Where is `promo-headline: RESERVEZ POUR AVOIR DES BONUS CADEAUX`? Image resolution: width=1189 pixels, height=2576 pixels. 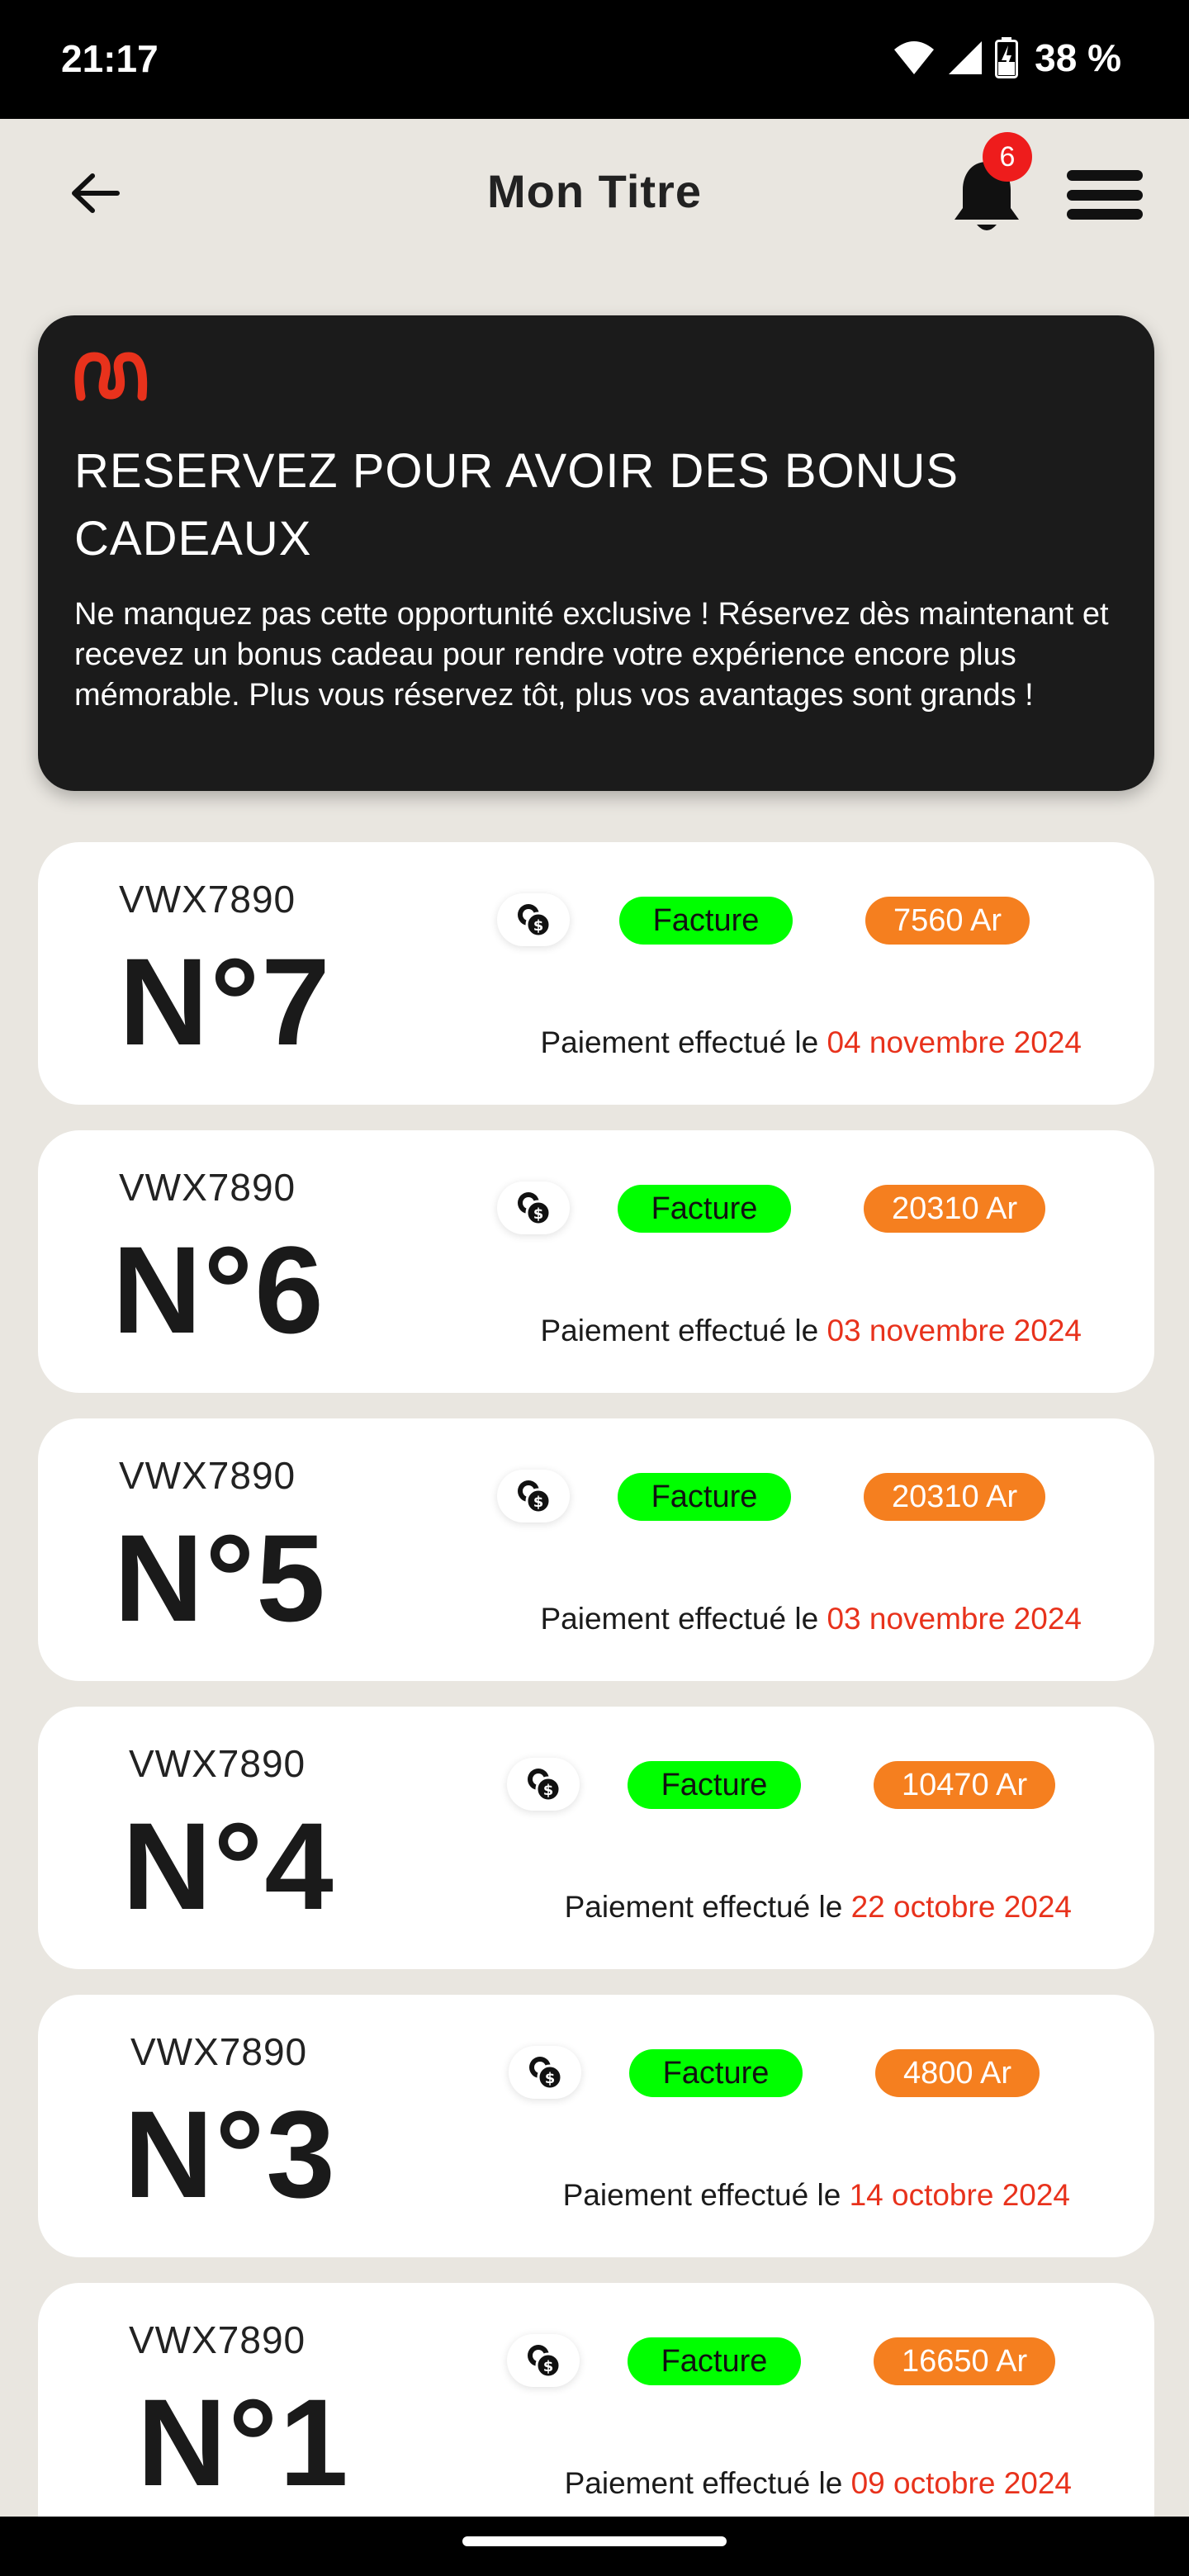 promo-headline: RESERVEZ POUR AVOIR DES BONUS CADEAUX is located at coordinates (516, 505).